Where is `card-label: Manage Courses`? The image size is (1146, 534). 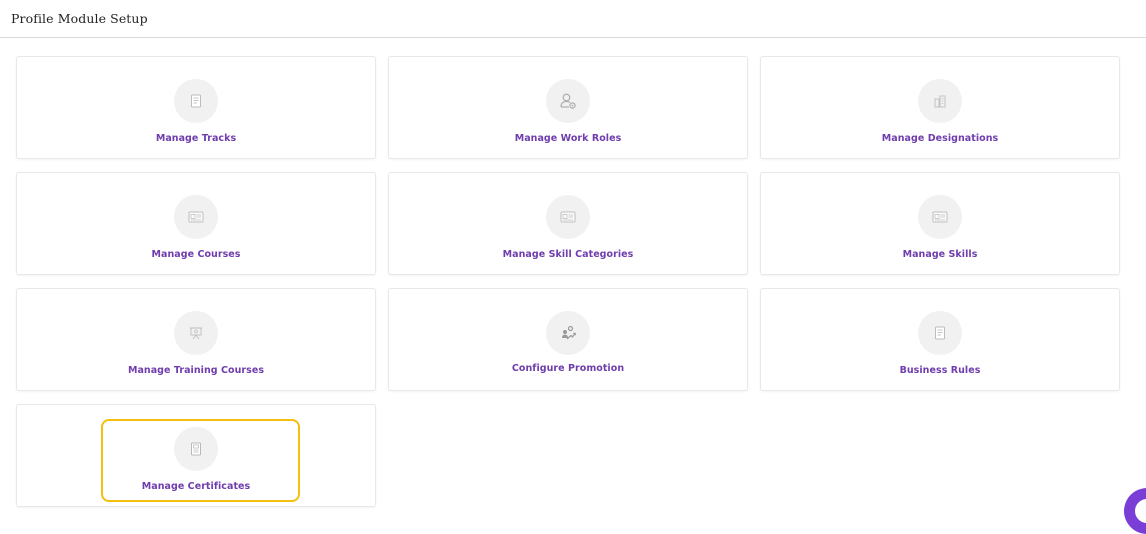 card-label: Manage Courses is located at coordinates (196, 254).